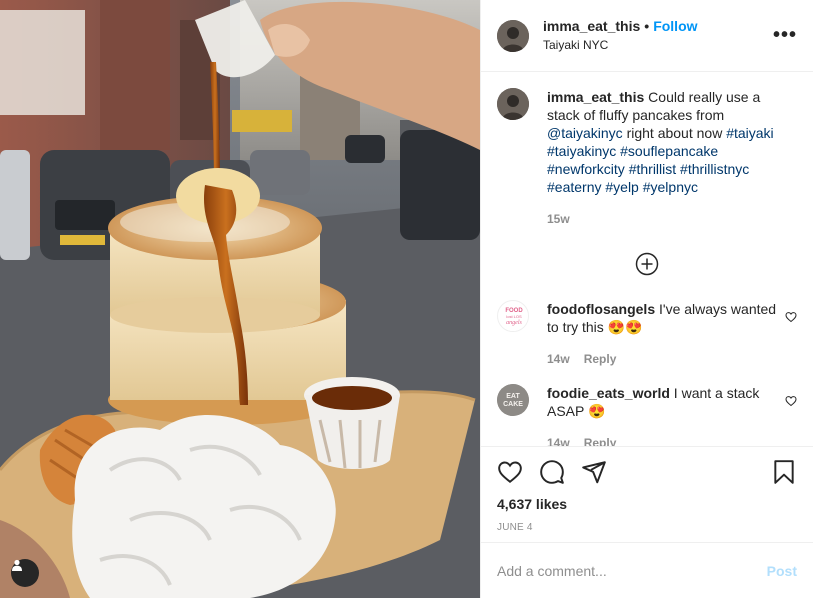 This screenshot has height=598, width=813. I want to click on post-username: imma_eat_this, so click(591, 26).